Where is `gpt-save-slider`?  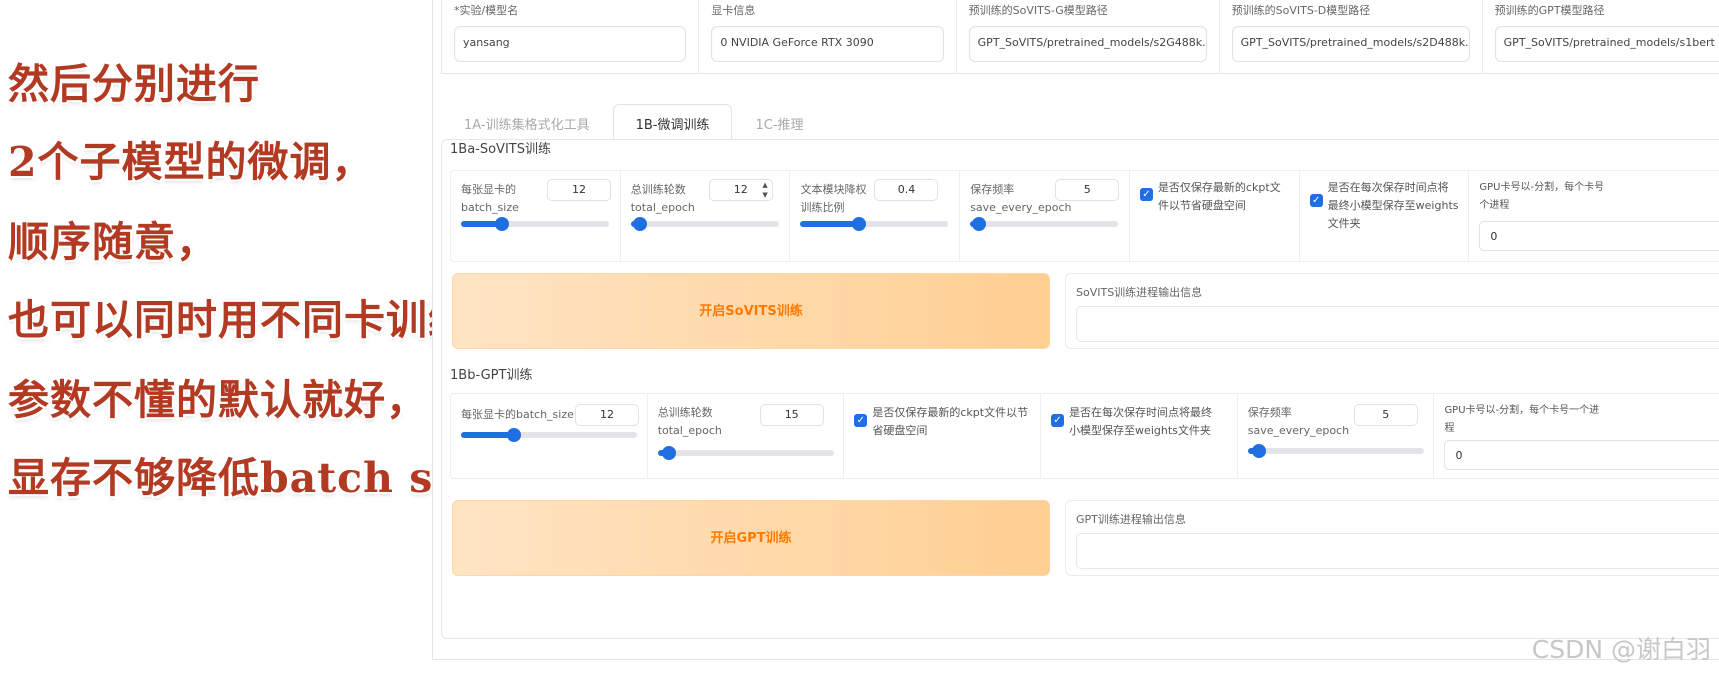
gpt-save-slider is located at coordinates (1335, 451).